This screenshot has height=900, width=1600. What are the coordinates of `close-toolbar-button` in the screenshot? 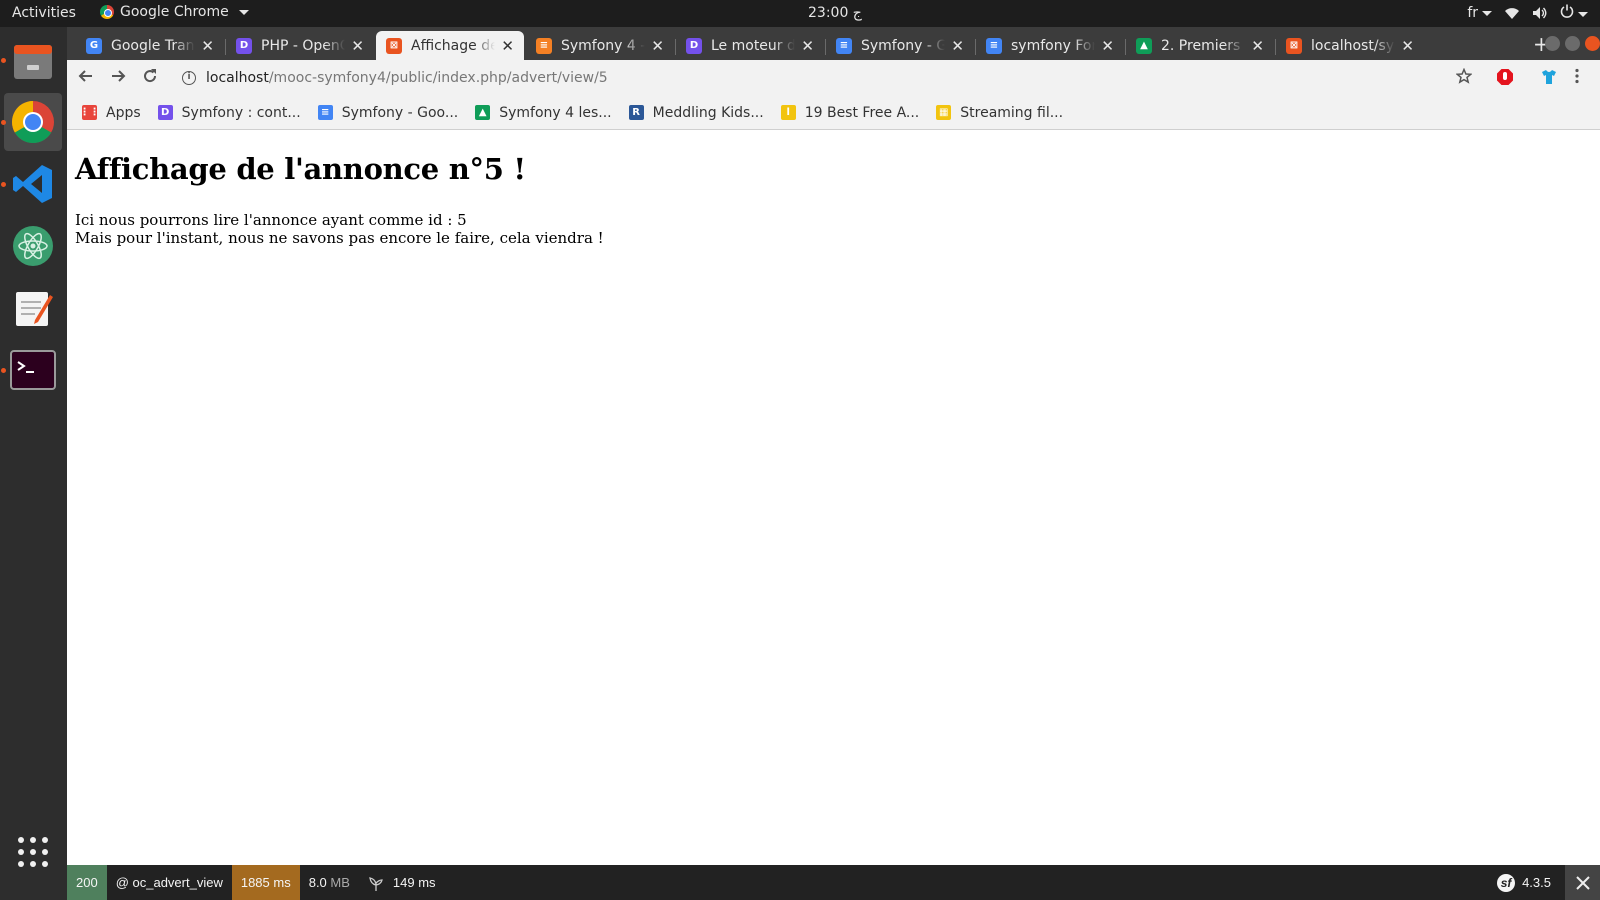 It's located at (1582, 882).